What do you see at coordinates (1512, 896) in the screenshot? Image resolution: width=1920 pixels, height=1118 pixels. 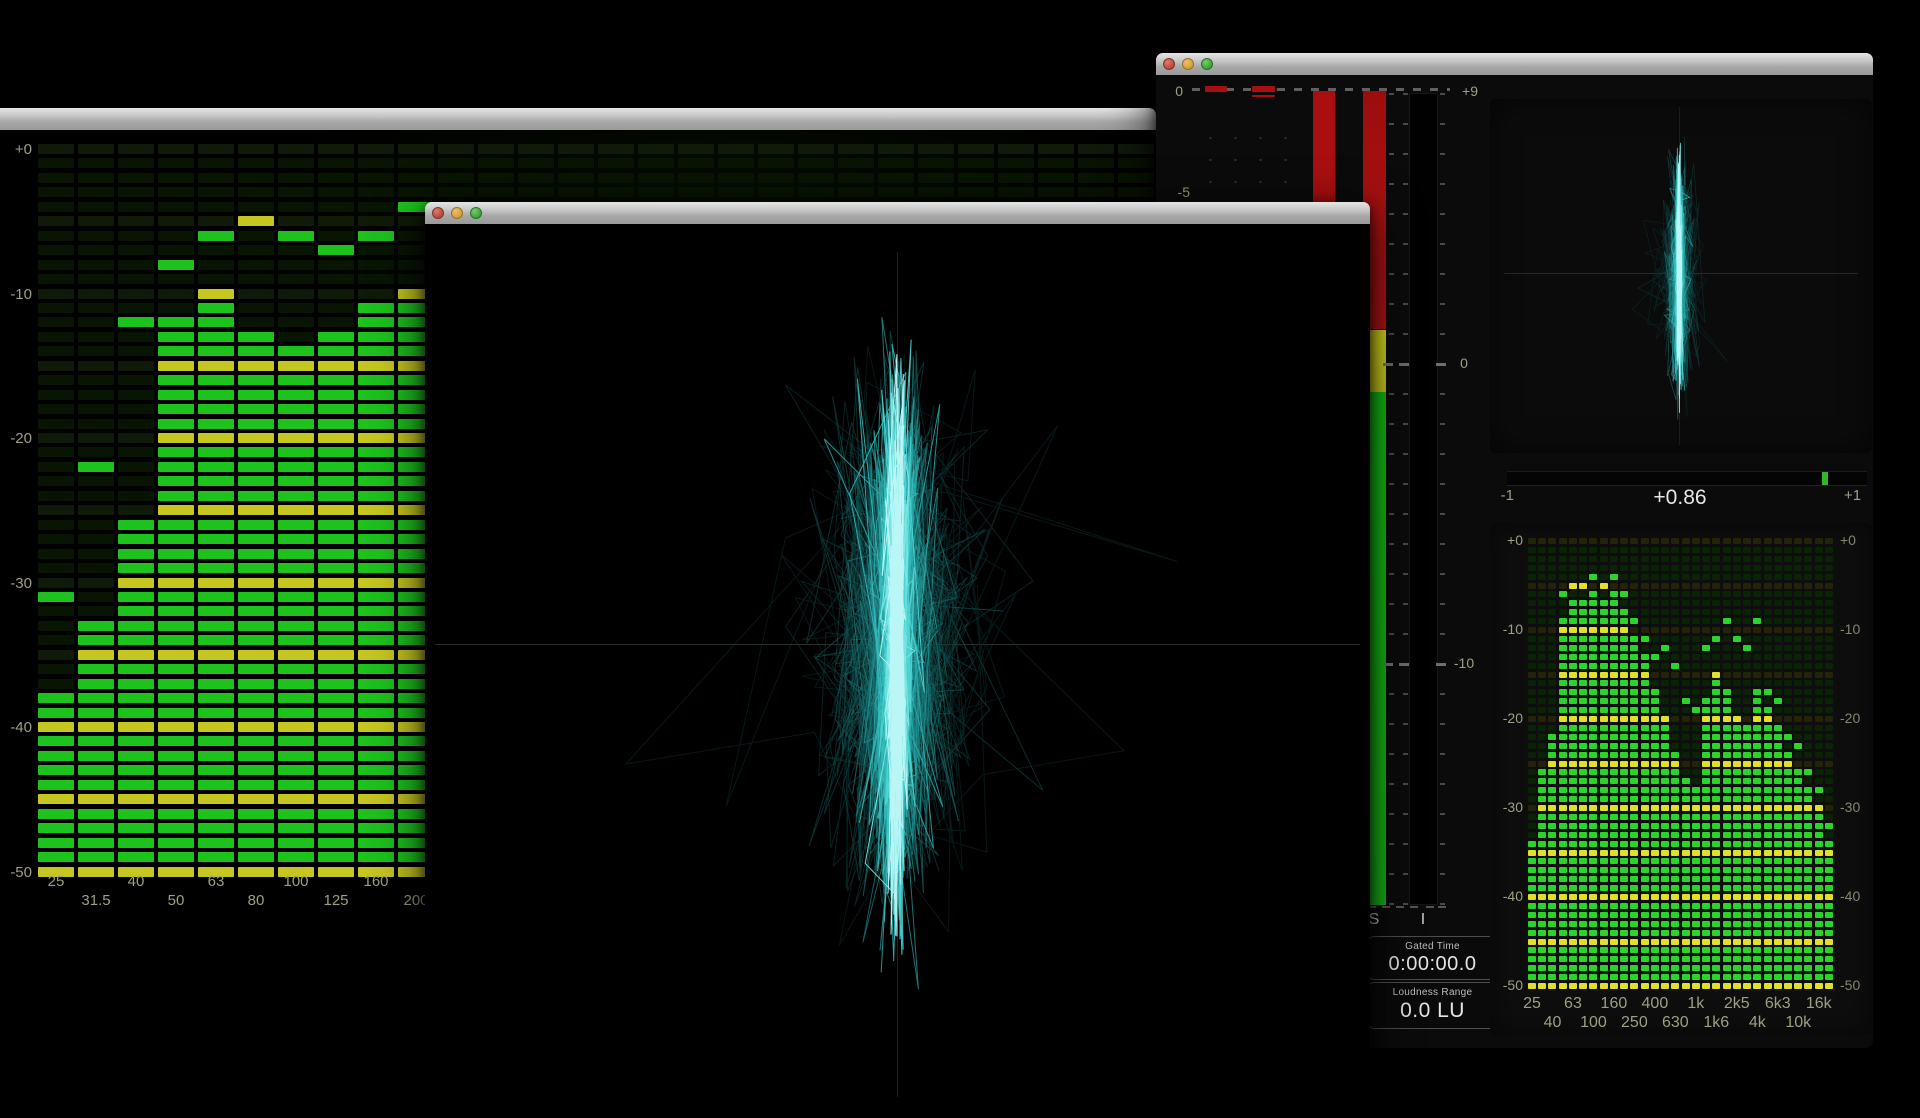 I see `db-label: -40` at bounding box center [1512, 896].